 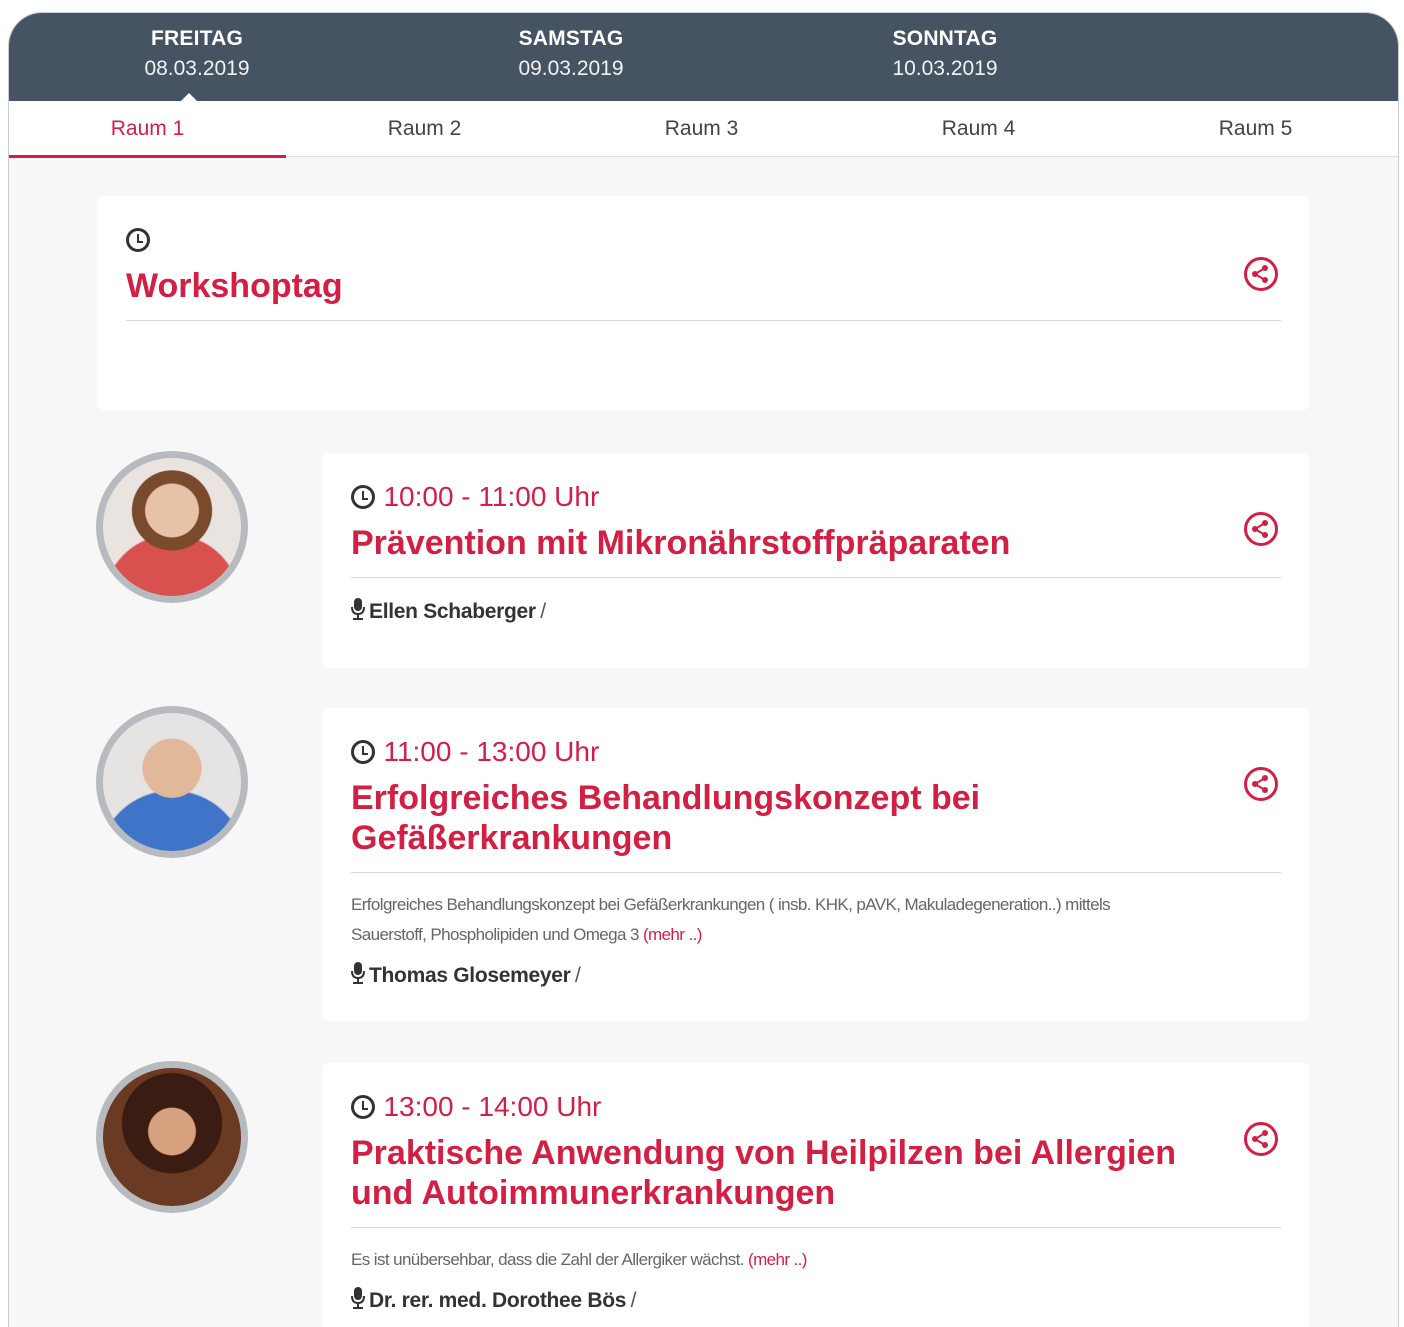 What do you see at coordinates (147, 129) in the screenshot?
I see `tab-room-1: Raum 1` at bounding box center [147, 129].